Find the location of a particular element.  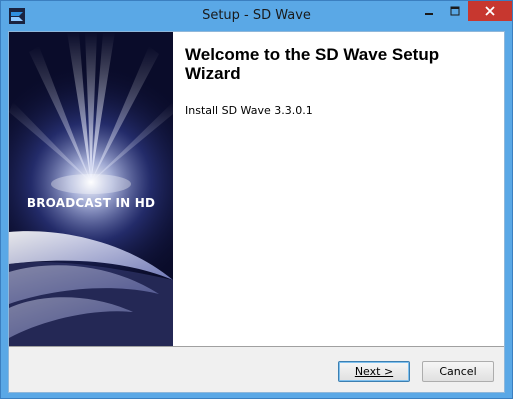

maximize-icon is located at coordinates (455, 11).